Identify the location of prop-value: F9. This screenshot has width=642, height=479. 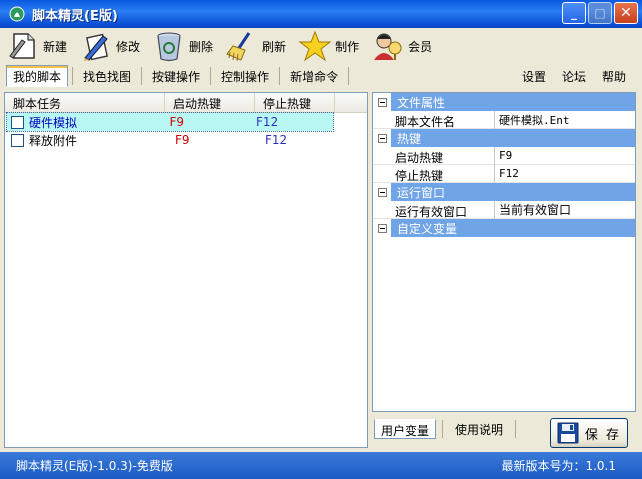
(506, 155).